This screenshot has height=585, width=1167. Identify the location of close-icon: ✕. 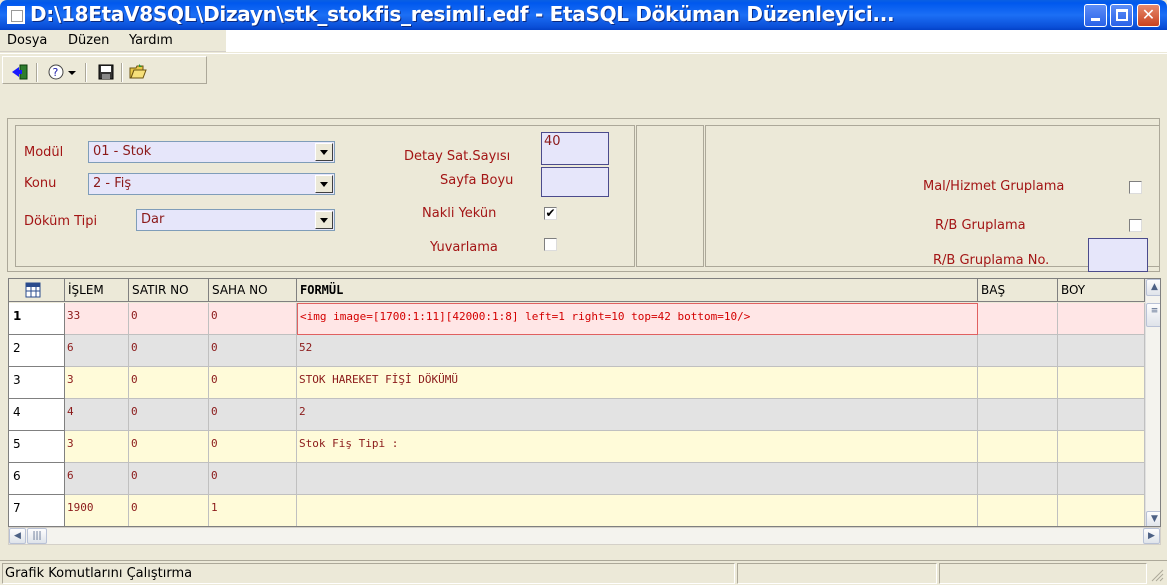
(1148, 14).